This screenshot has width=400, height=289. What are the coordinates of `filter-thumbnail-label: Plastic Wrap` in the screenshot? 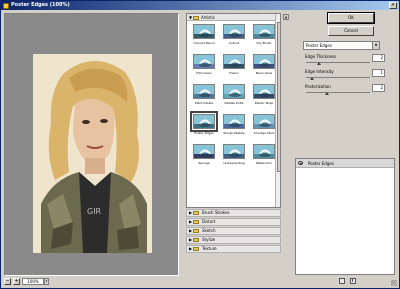 It's located at (264, 103).